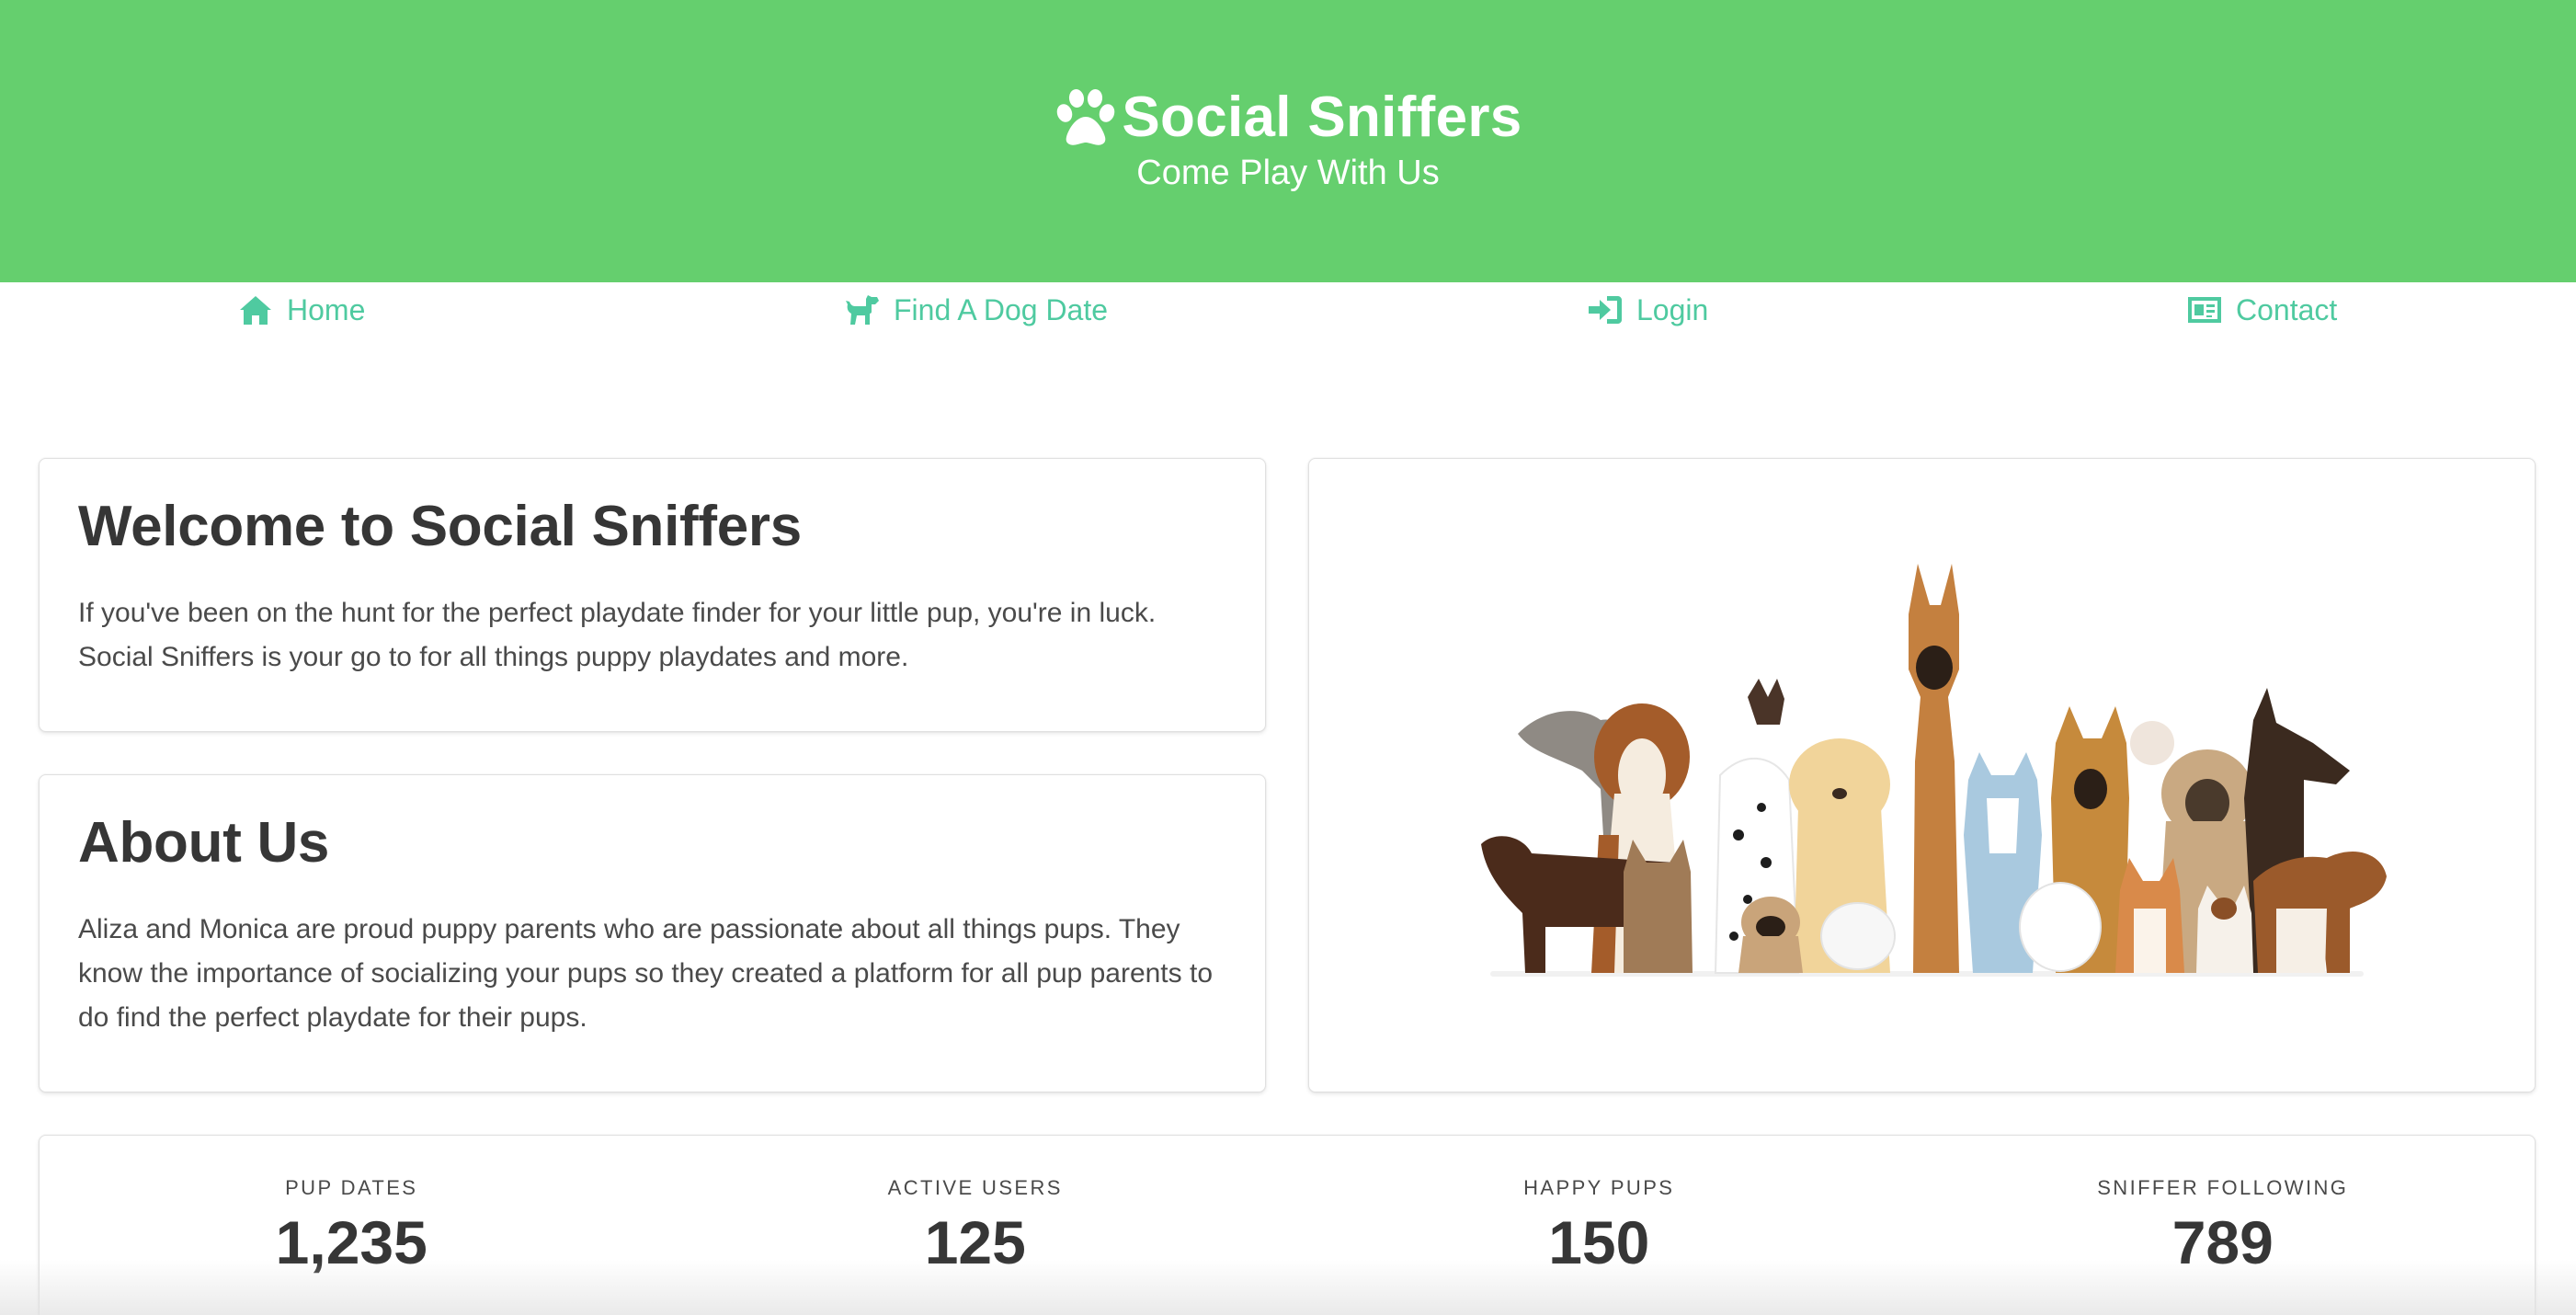 Image resolution: width=2576 pixels, height=1315 pixels. What do you see at coordinates (975, 1242) in the screenshot?
I see `stat-value: 125` at bounding box center [975, 1242].